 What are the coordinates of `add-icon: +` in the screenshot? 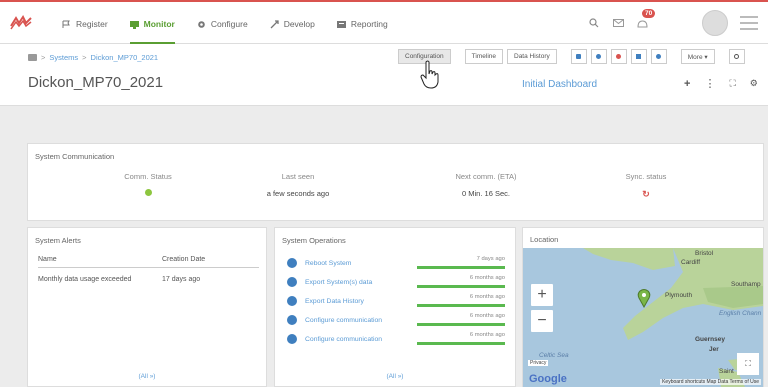 It's located at (687, 84).